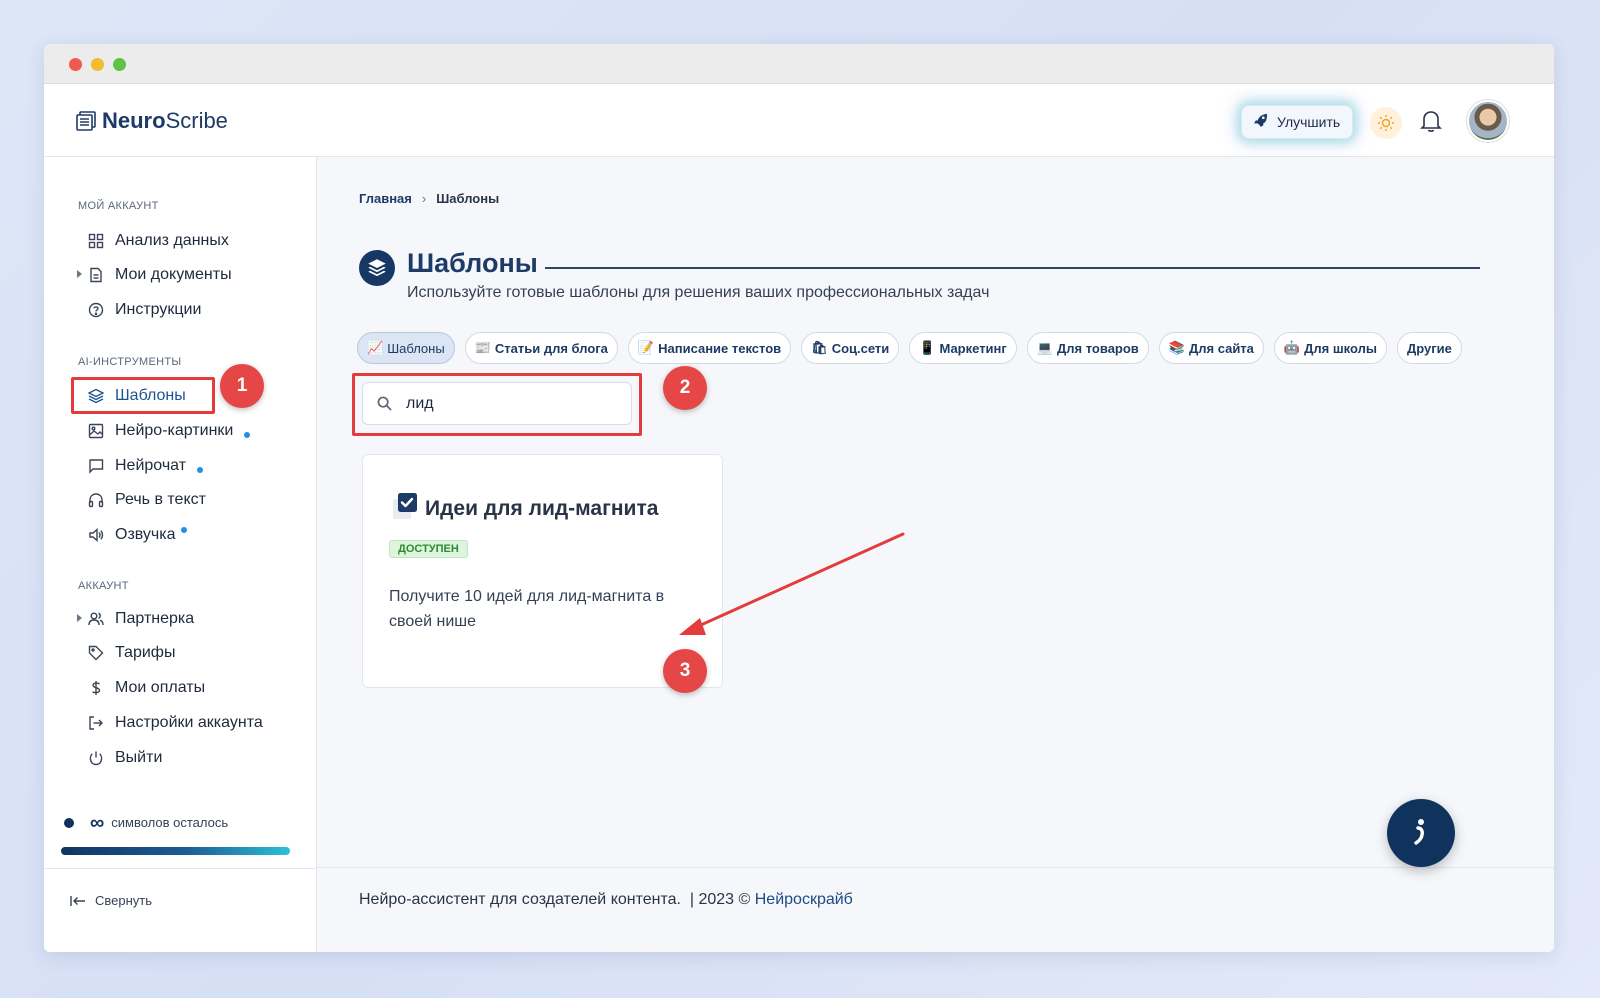 The height and width of the screenshot is (998, 1600). I want to click on sidebar-item-data-analysis: Анализ данных, so click(158, 241).